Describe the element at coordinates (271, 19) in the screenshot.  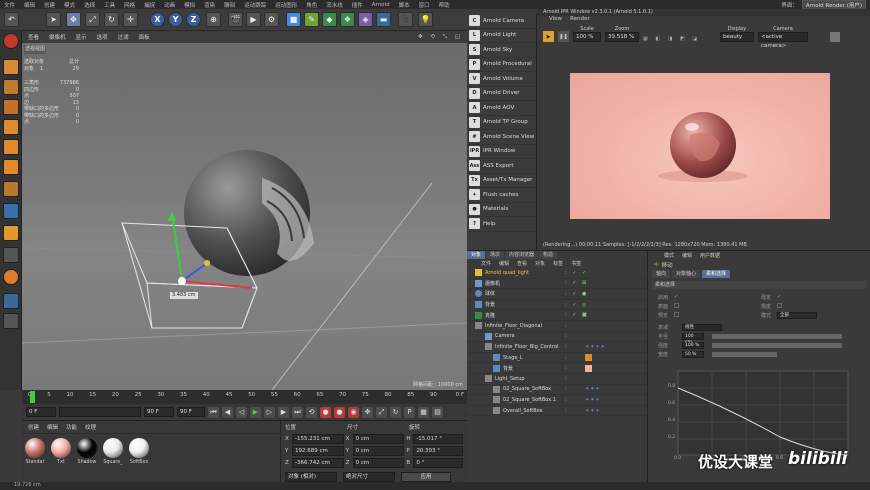
I see `render-settings-icon: ⚙` at that location.